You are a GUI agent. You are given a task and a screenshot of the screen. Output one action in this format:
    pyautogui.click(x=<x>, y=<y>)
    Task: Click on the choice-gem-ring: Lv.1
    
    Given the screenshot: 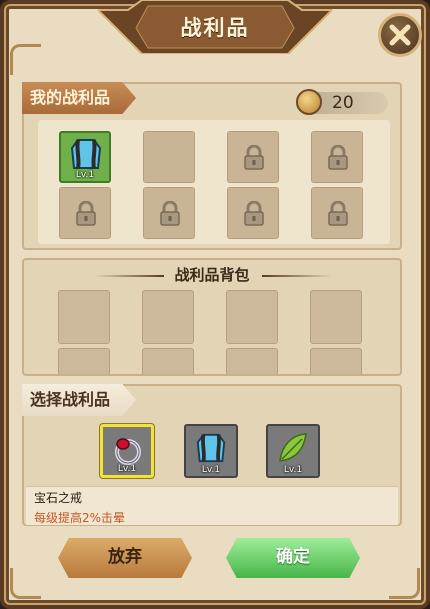 What is the action you would take?
    pyautogui.click(x=127, y=451)
    